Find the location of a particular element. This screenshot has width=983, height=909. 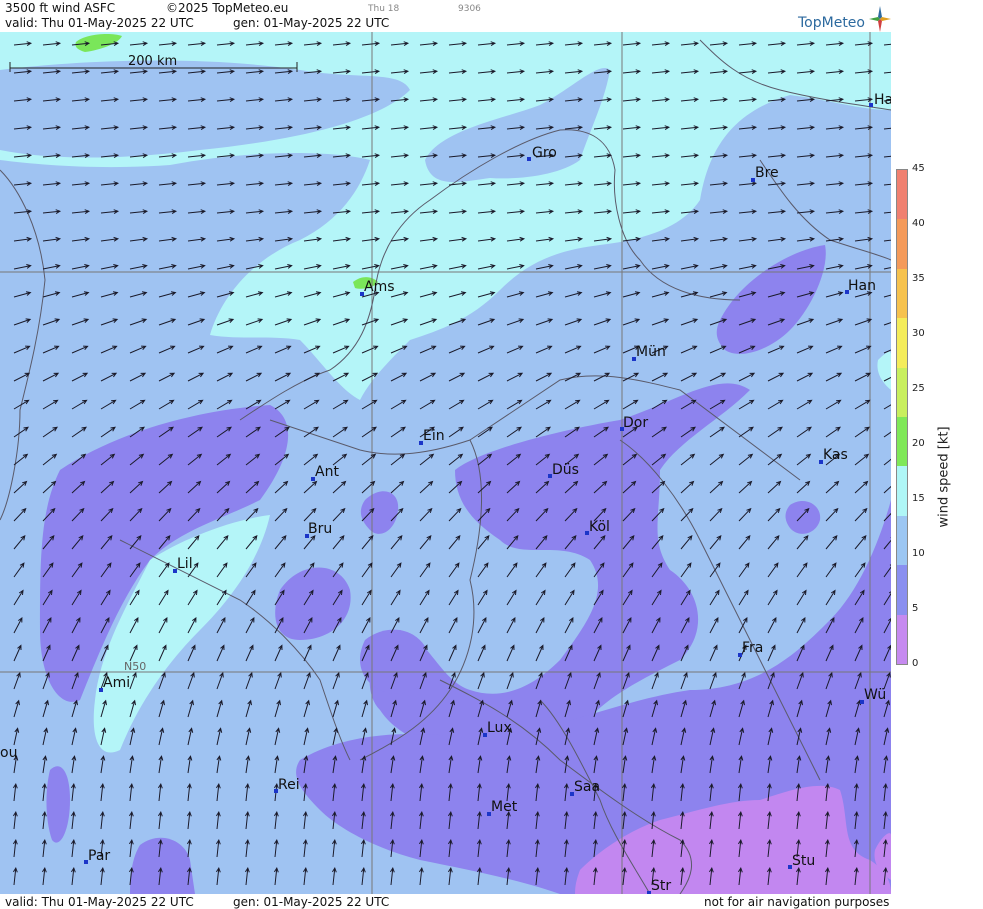

legend-colorbar is located at coordinates (902, 417).